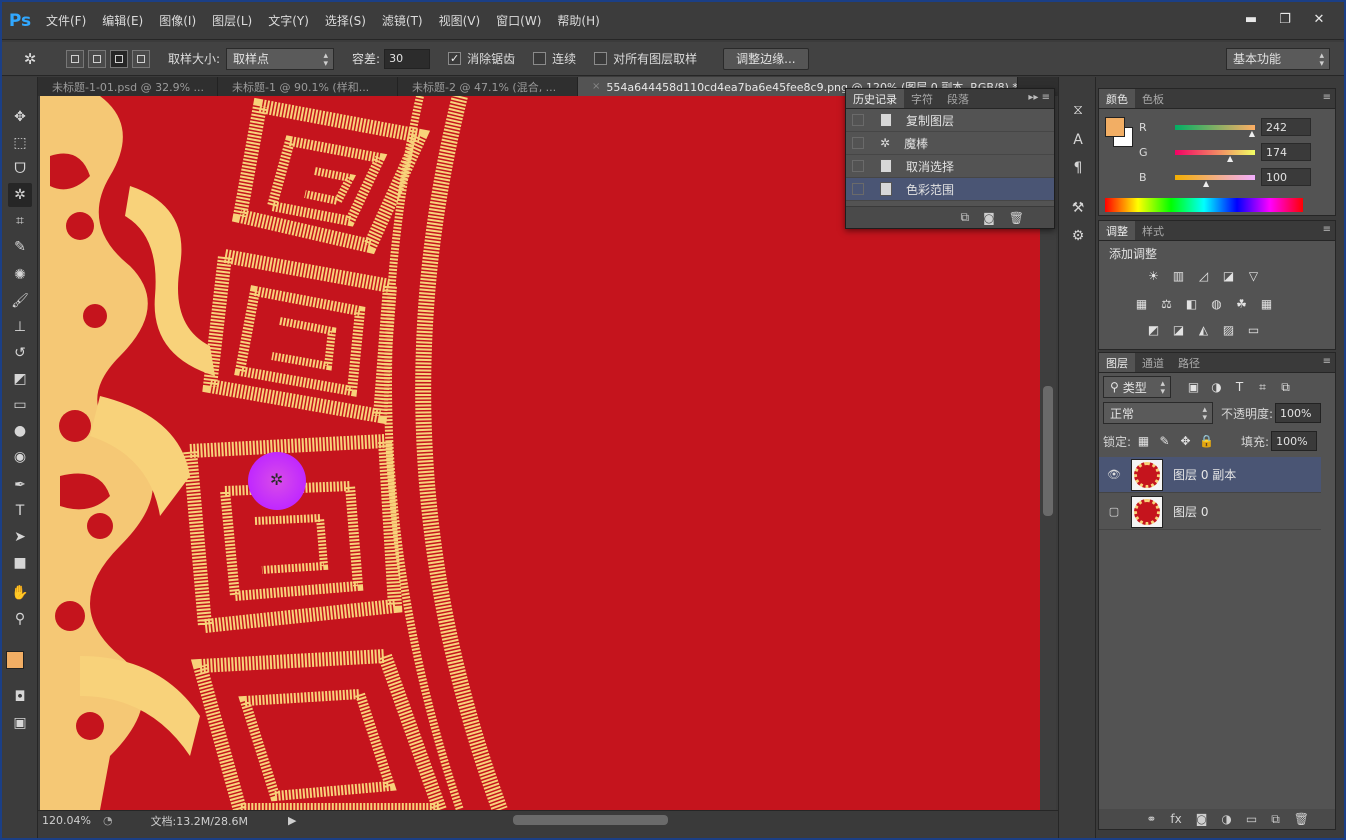 The image size is (1346, 840). Describe the element at coordinates (280, 58) in the screenshot. I see `sample-size-dropdown: 取样点 ▴ ▾` at that location.